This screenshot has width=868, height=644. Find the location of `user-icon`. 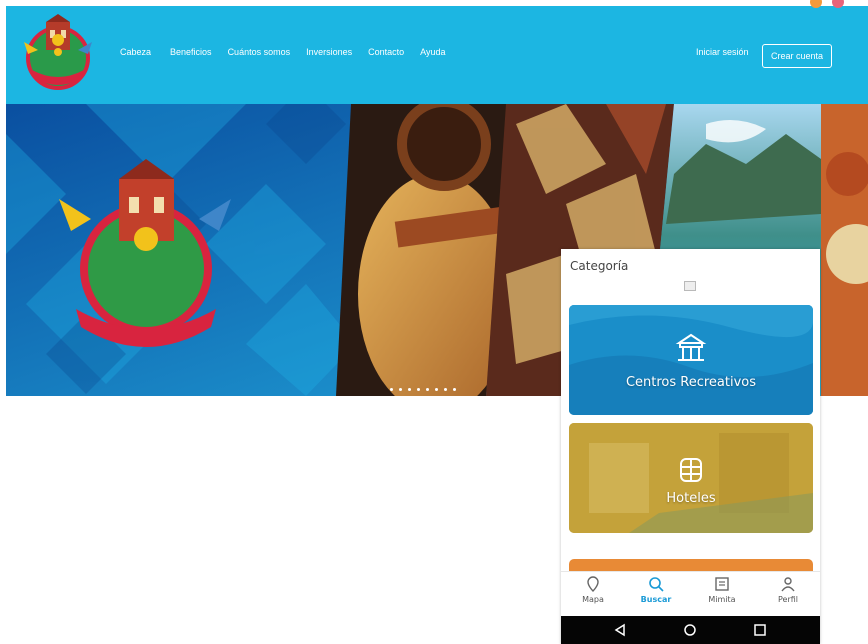

user-icon is located at coordinates (788, 584).